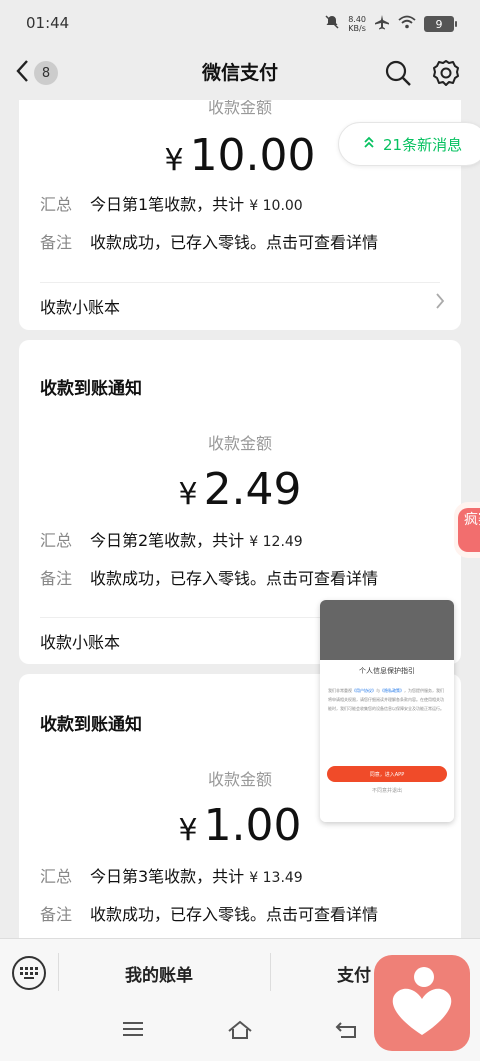 Image resolution: width=480 pixels, height=1061 pixels. Describe the element at coordinates (167, 204) in the screenshot. I see `summary-prefix: 今日第1笔收款，共计` at that location.